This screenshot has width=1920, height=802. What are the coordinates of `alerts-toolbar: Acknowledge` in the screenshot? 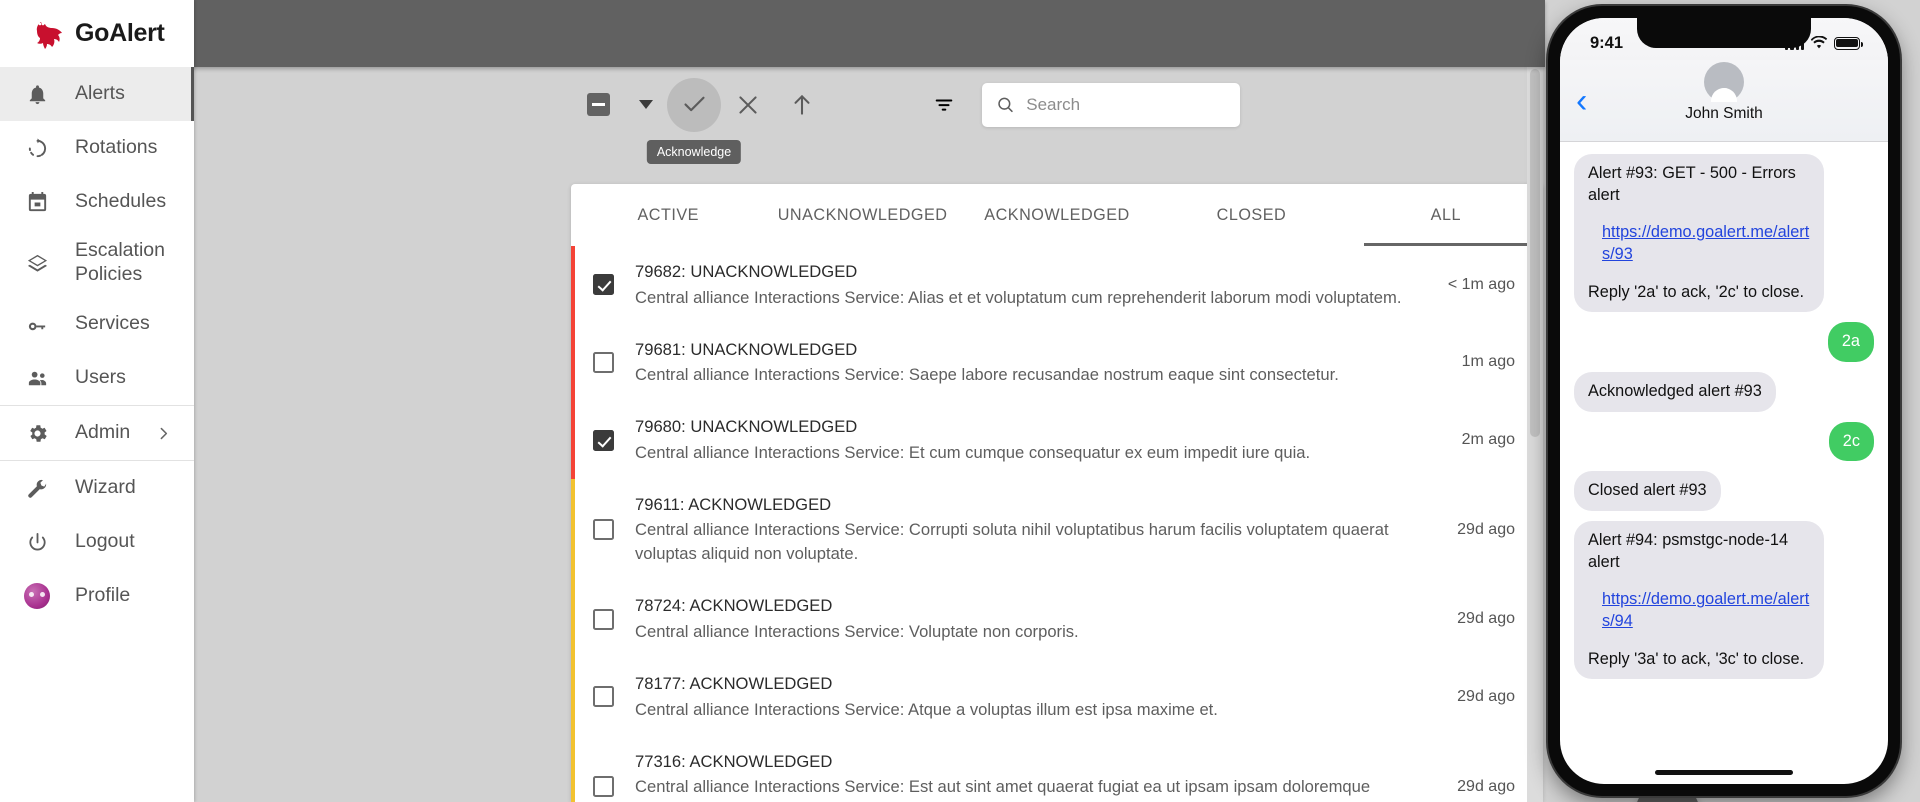 It's located at (869, 115).